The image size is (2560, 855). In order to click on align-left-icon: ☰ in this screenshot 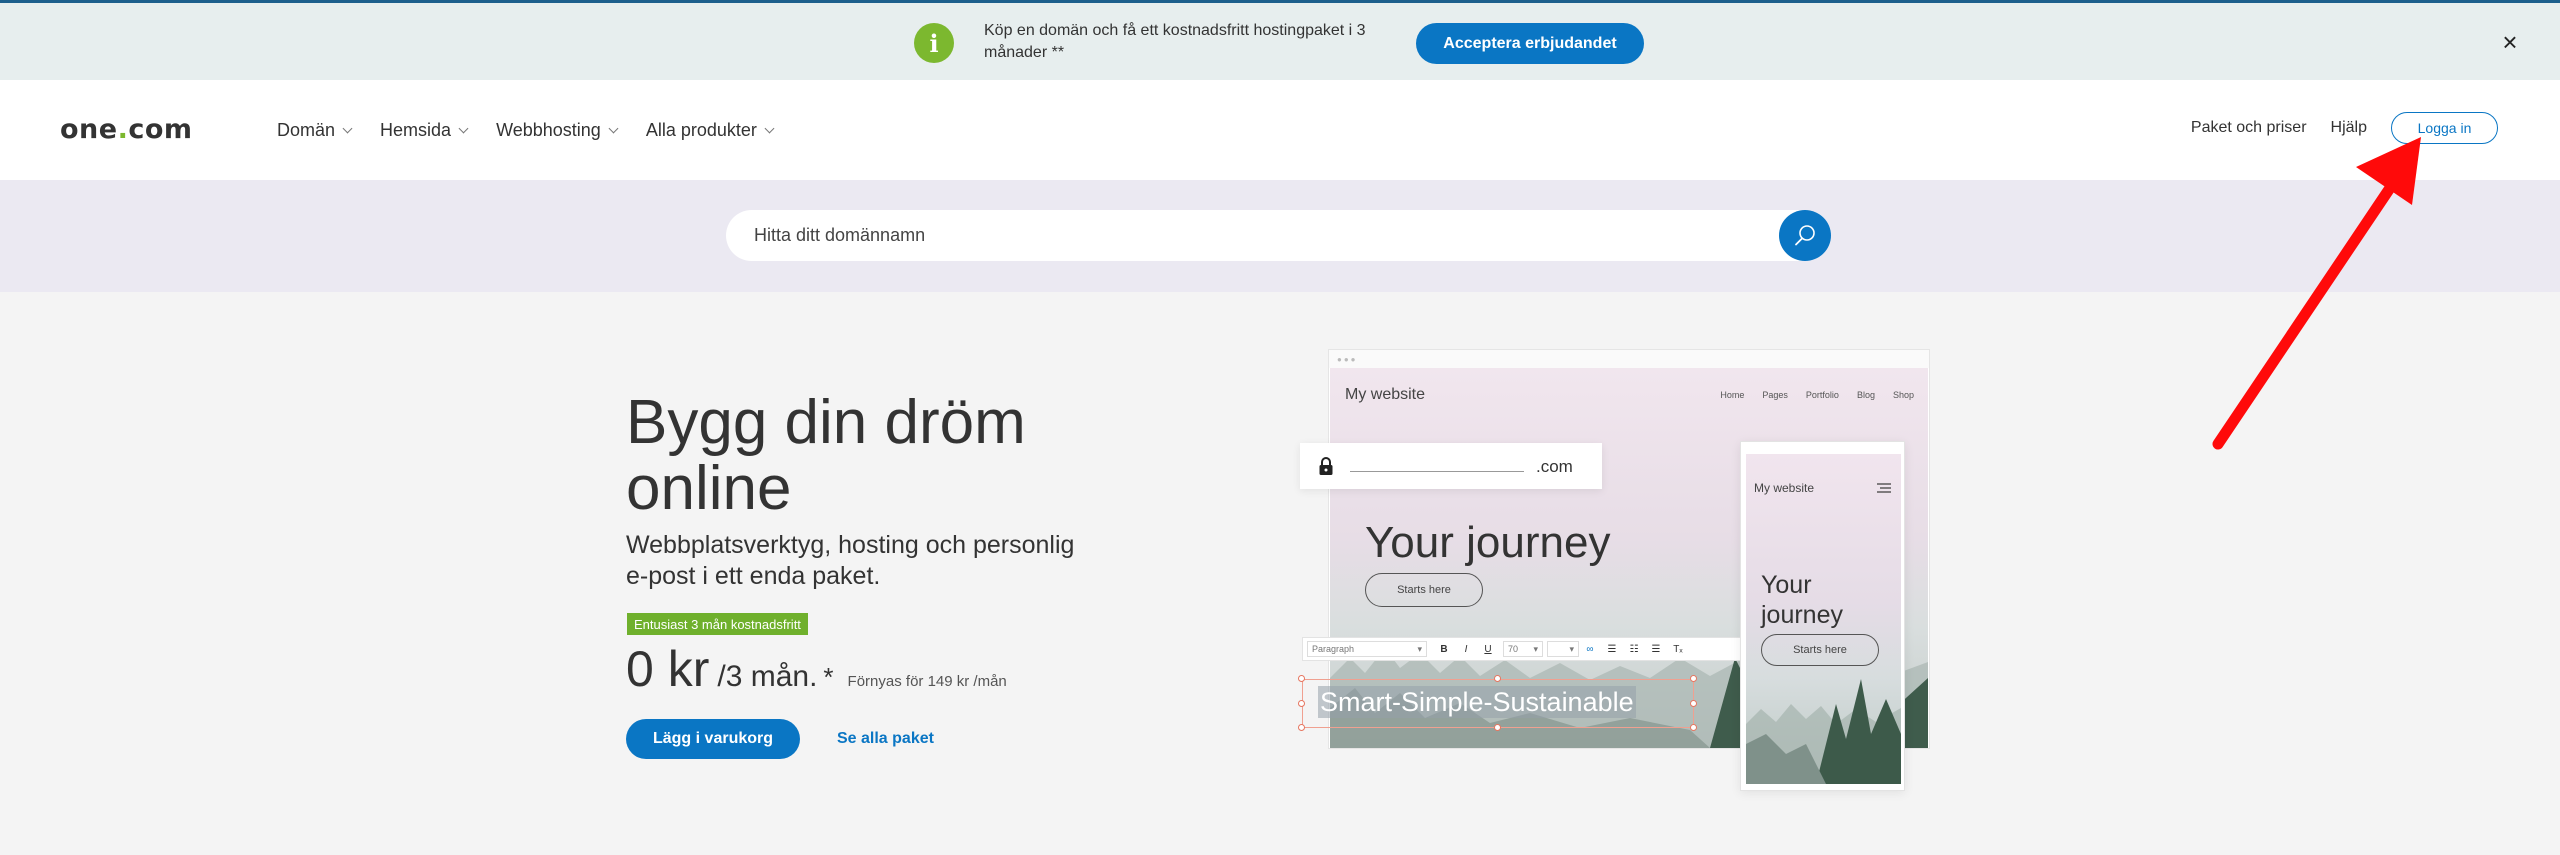, I will do `click(1612, 649)`.